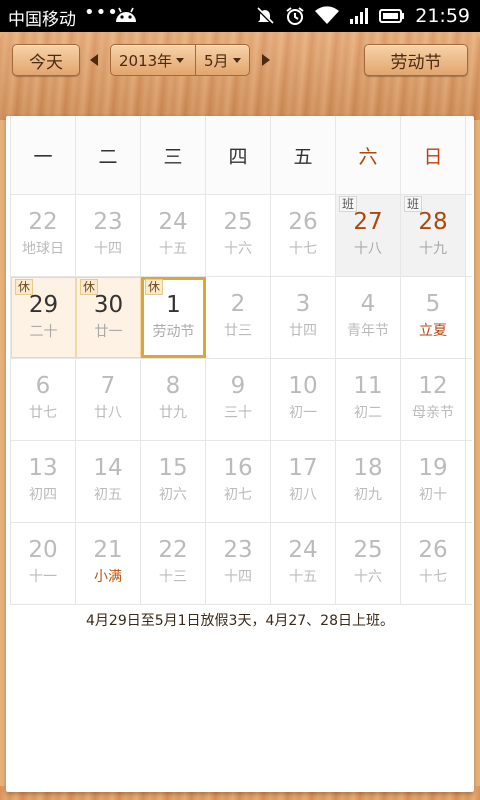 The height and width of the screenshot is (800, 480). What do you see at coordinates (368, 386) in the screenshot?
I see `day-number: 11` at bounding box center [368, 386].